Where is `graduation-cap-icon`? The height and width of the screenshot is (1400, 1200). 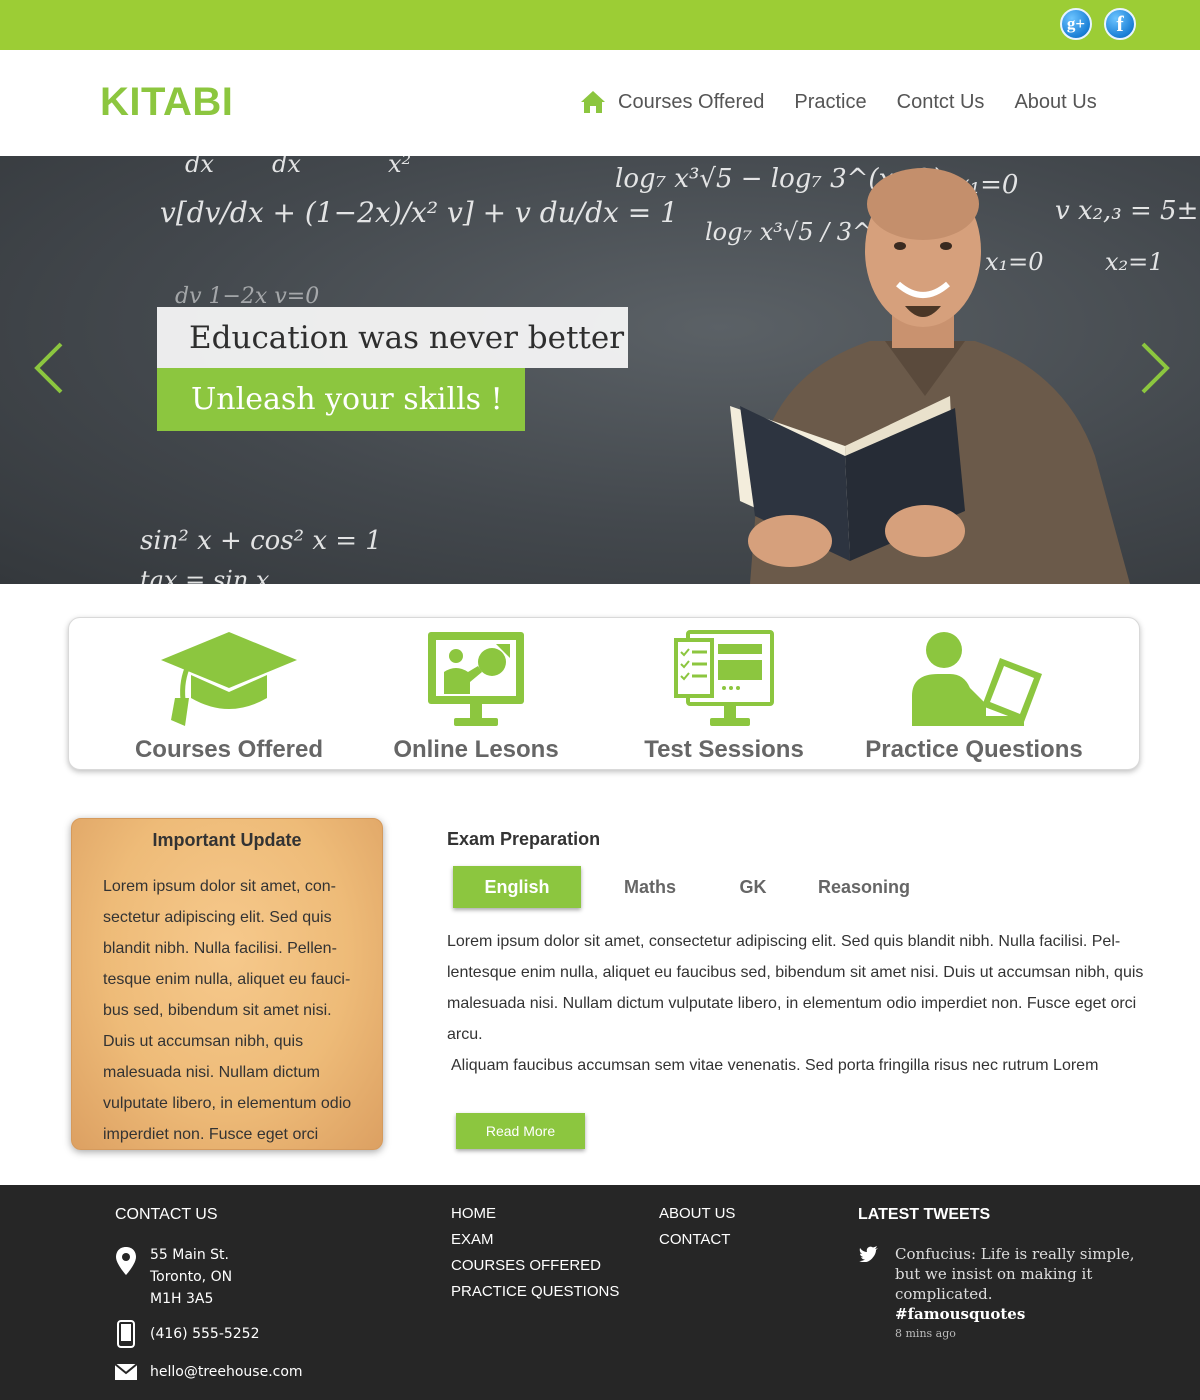 graduation-cap-icon is located at coordinates (229, 679).